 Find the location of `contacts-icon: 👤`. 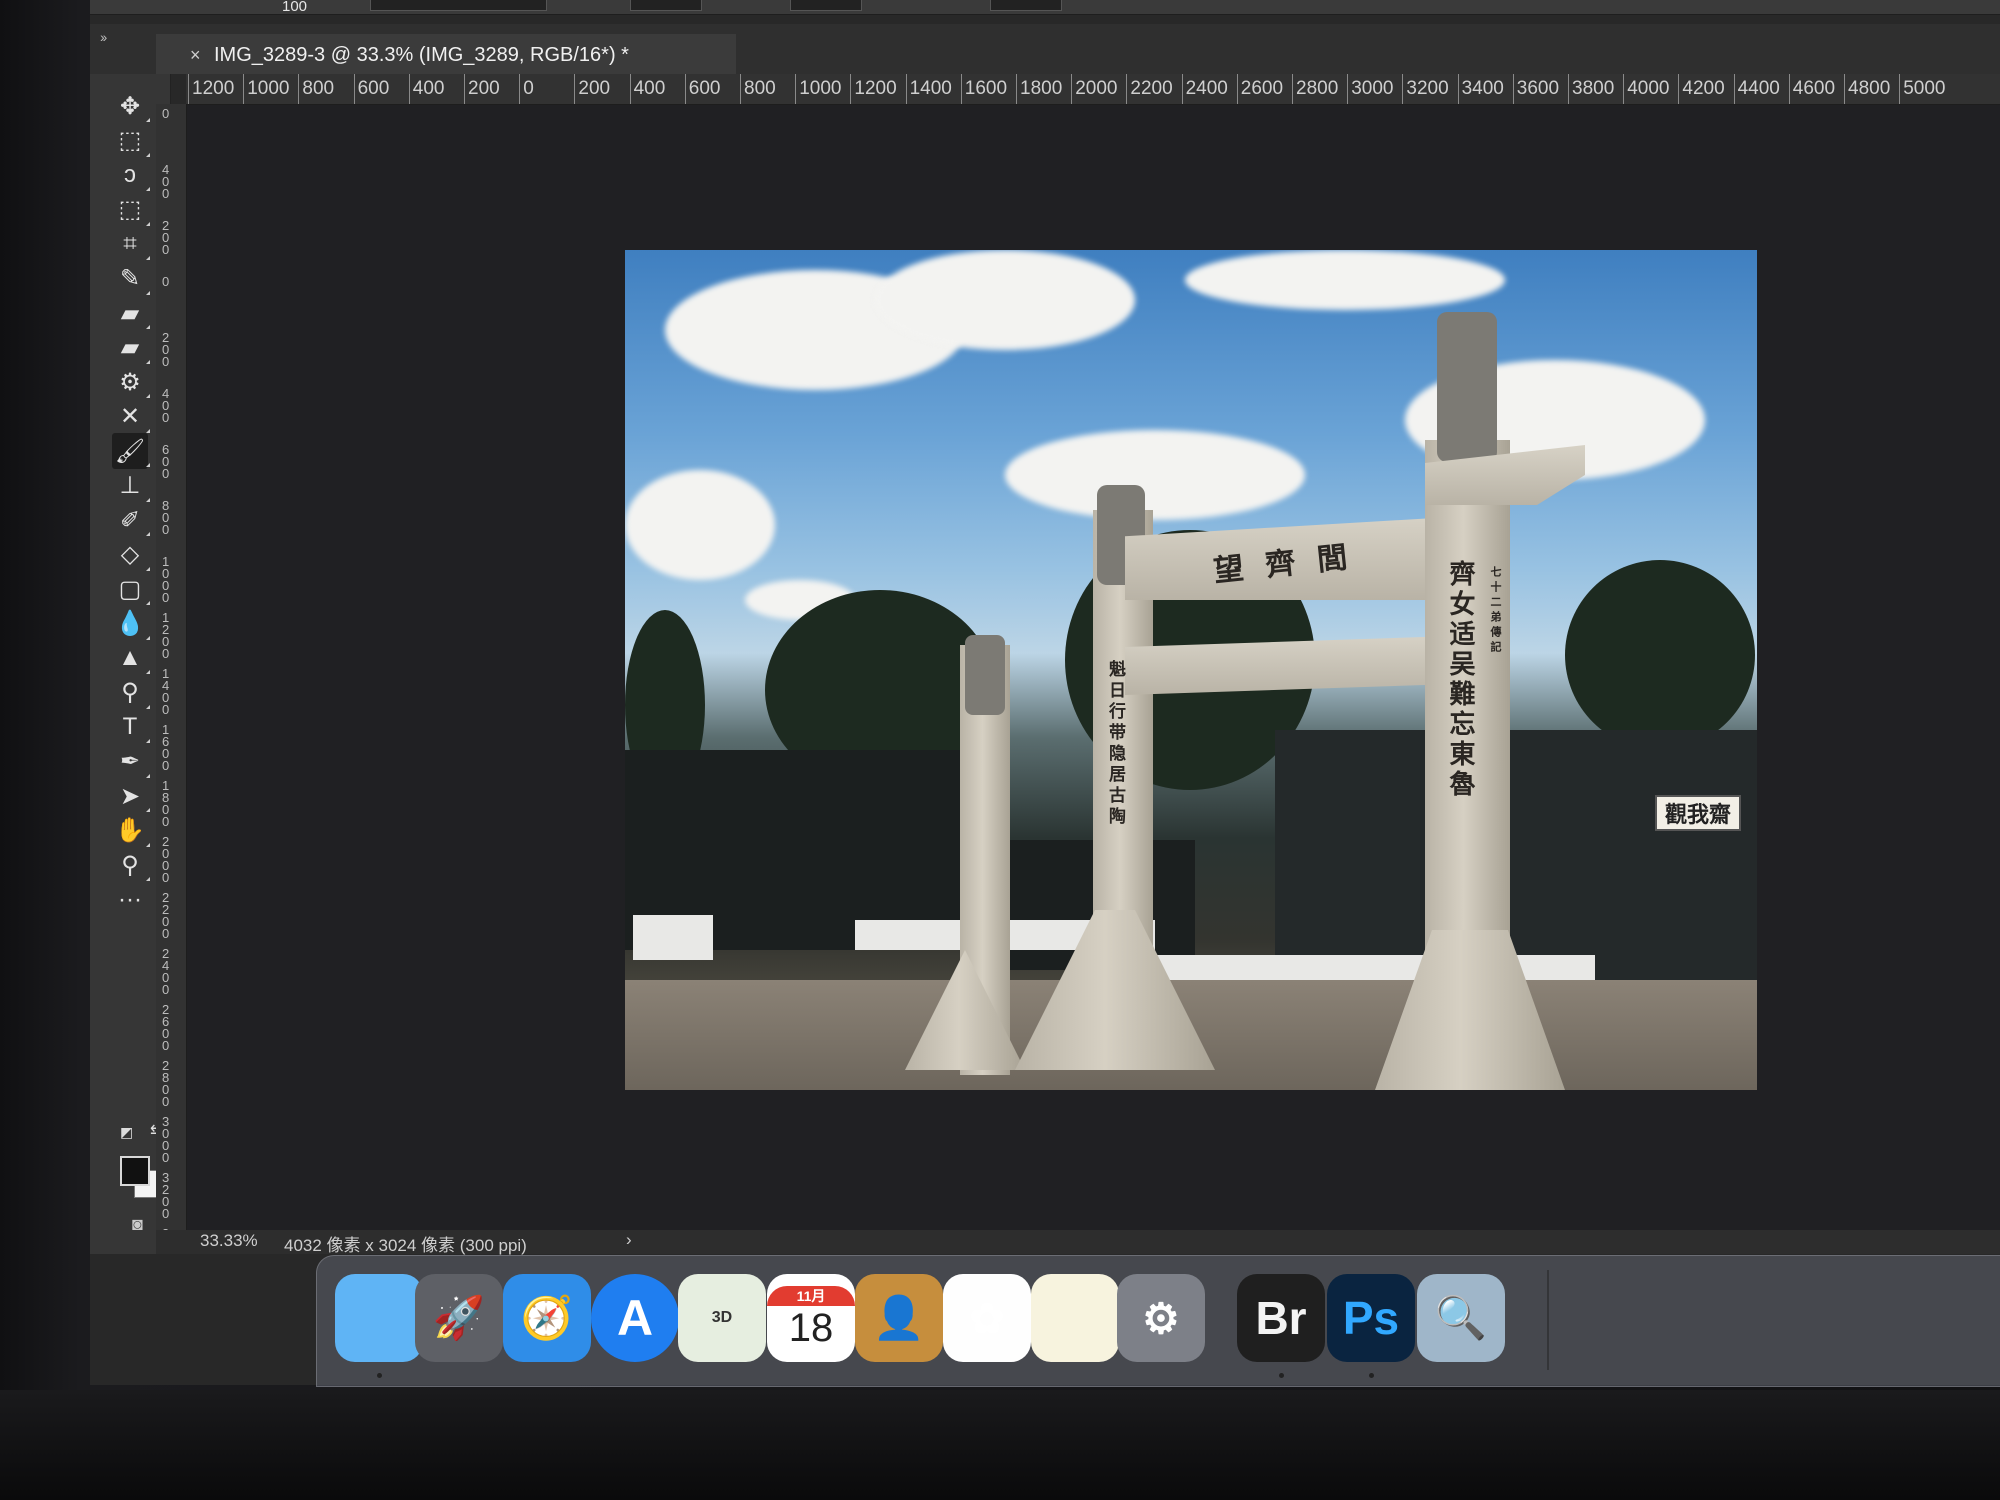

contacts-icon: 👤 is located at coordinates (899, 1318).